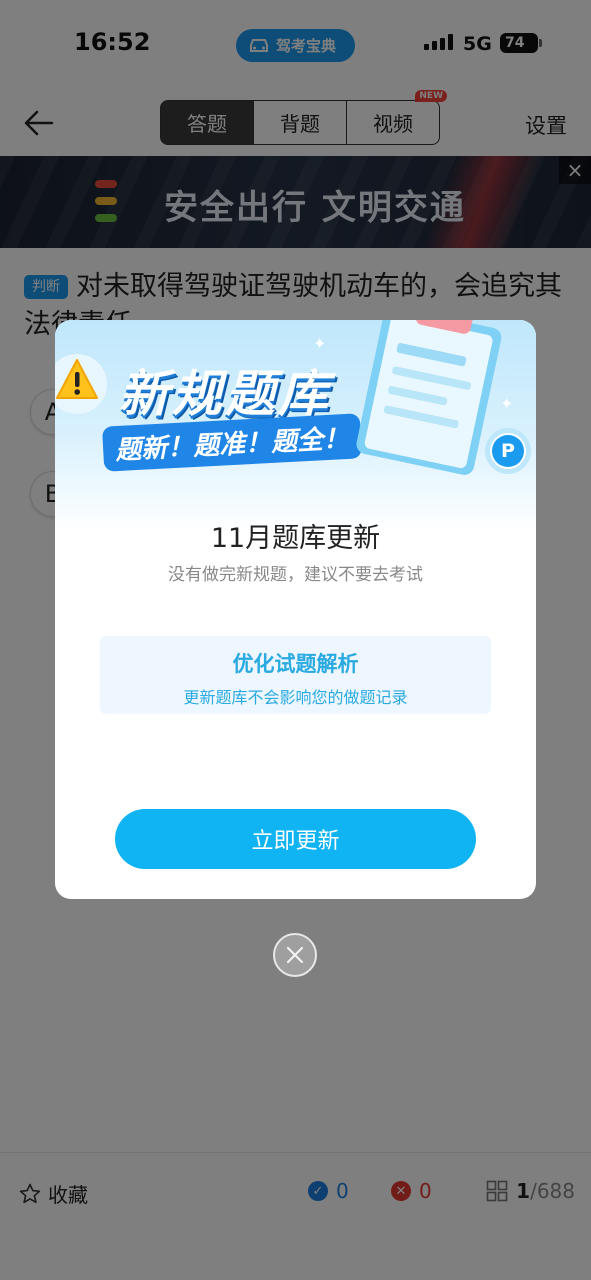 This screenshot has height=1280, width=591. Describe the element at coordinates (81, 384) in the screenshot. I see `warning-icon` at that location.